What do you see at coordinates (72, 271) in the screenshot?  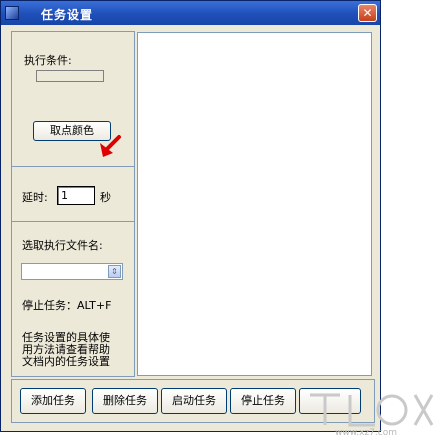 I see `file-combo-box: ⇕` at bounding box center [72, 271].